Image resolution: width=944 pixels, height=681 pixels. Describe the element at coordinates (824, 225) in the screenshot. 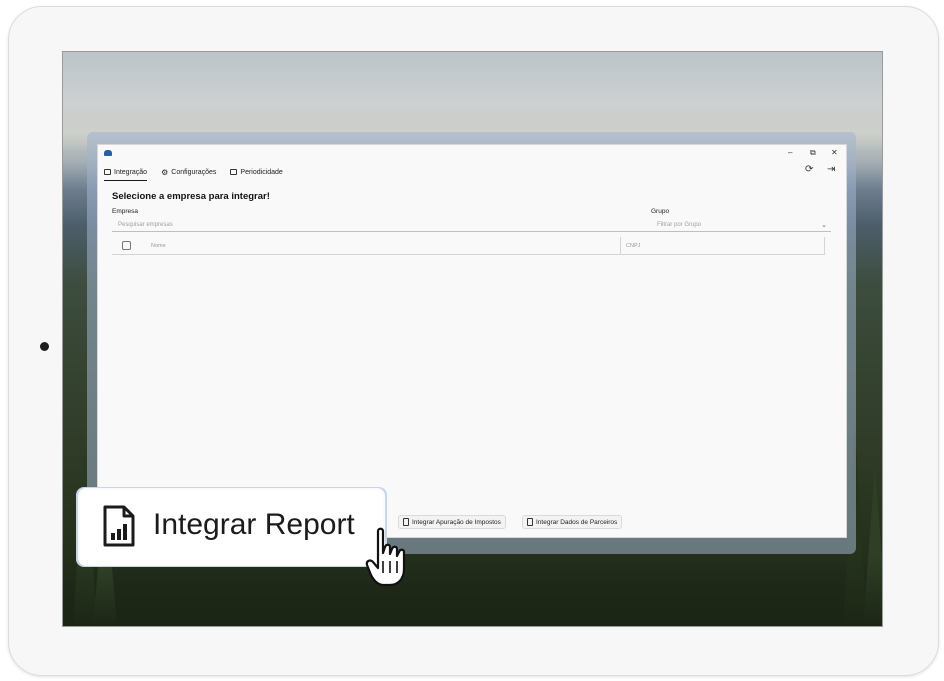

I see `chevron-down-icon: ⌄` at that location.